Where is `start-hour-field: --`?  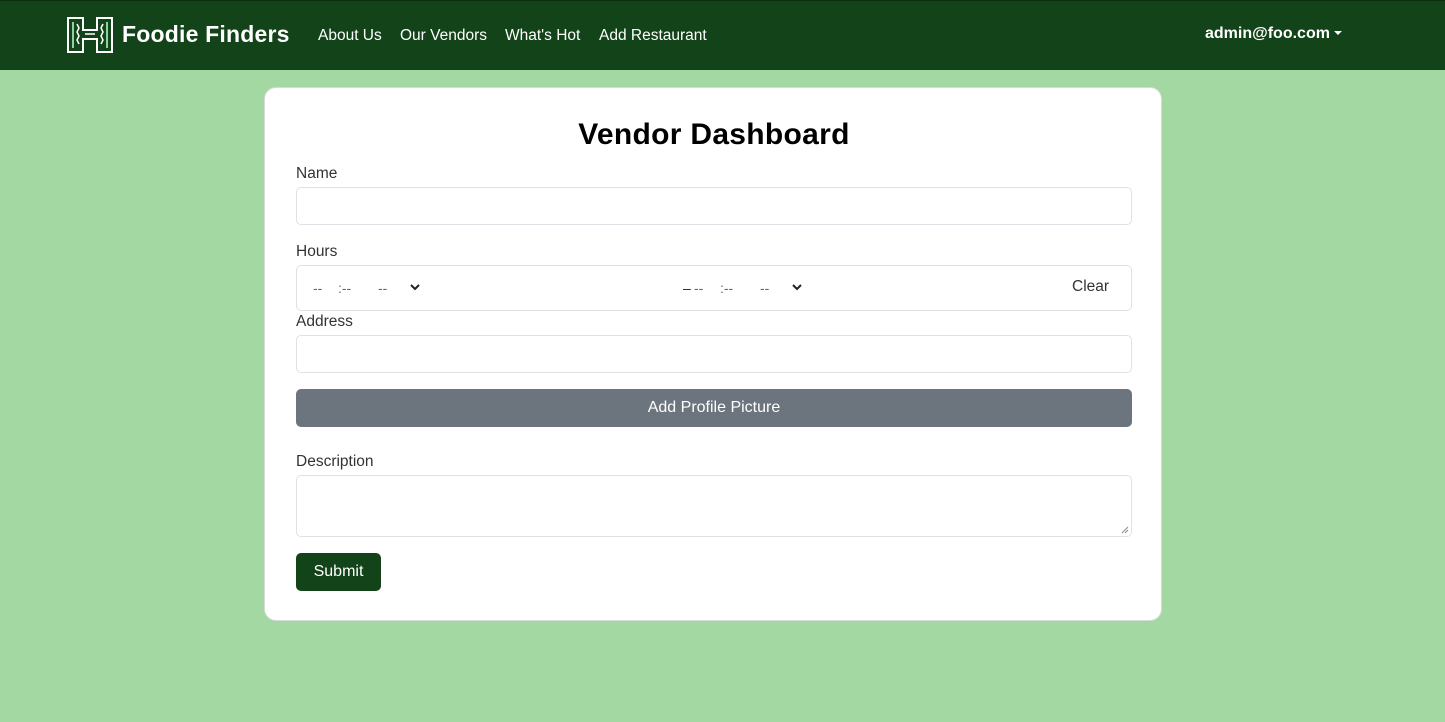
start-hour-field: -- is located at coordinates (317, 288).